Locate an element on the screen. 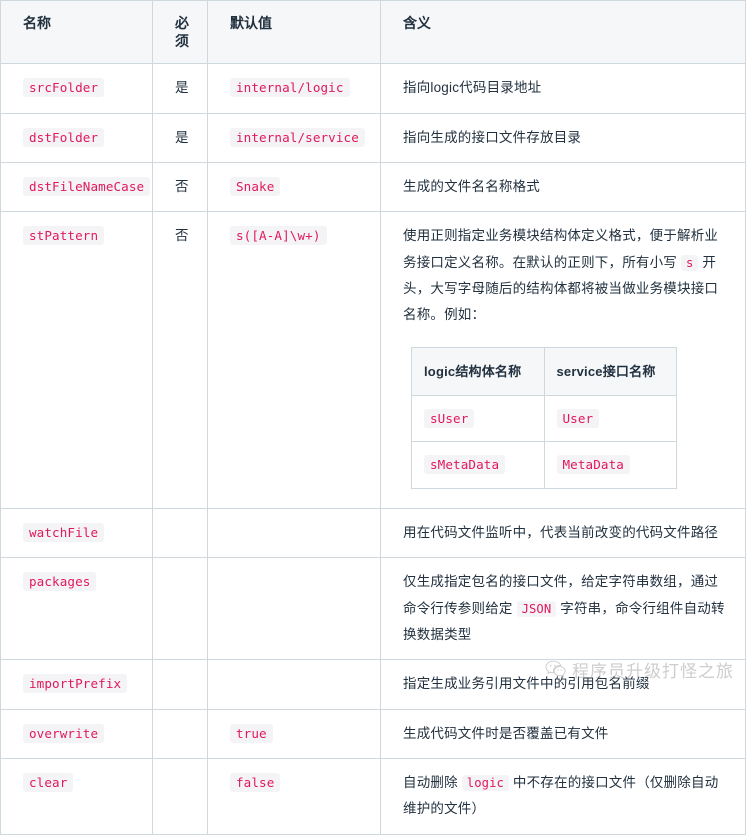 The height and width of the screenshot is (835, 746). table-row: watchFile 用在代码文件监听中，代表当前改变的代码文件路径 is located at coordinates (373, 533).